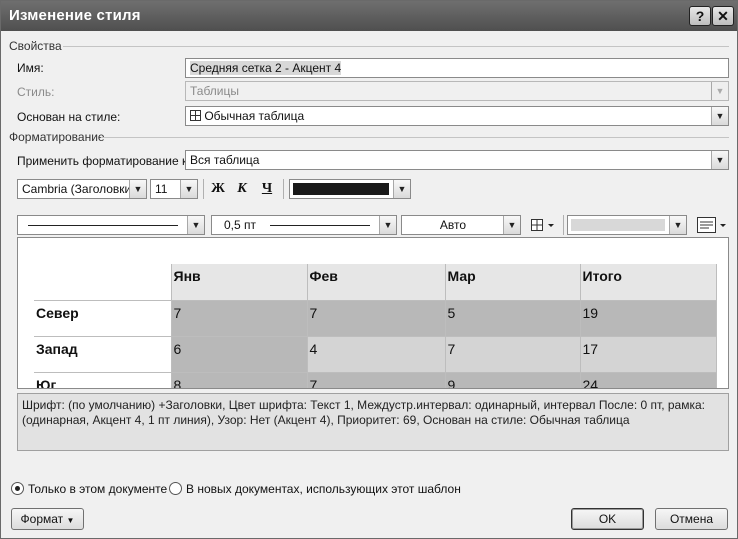 This screenshot has height=539, width=738. Describe the element at coordinates (215, 91) in the screenshot. I see `style-type-value: Таблицы` at that location.